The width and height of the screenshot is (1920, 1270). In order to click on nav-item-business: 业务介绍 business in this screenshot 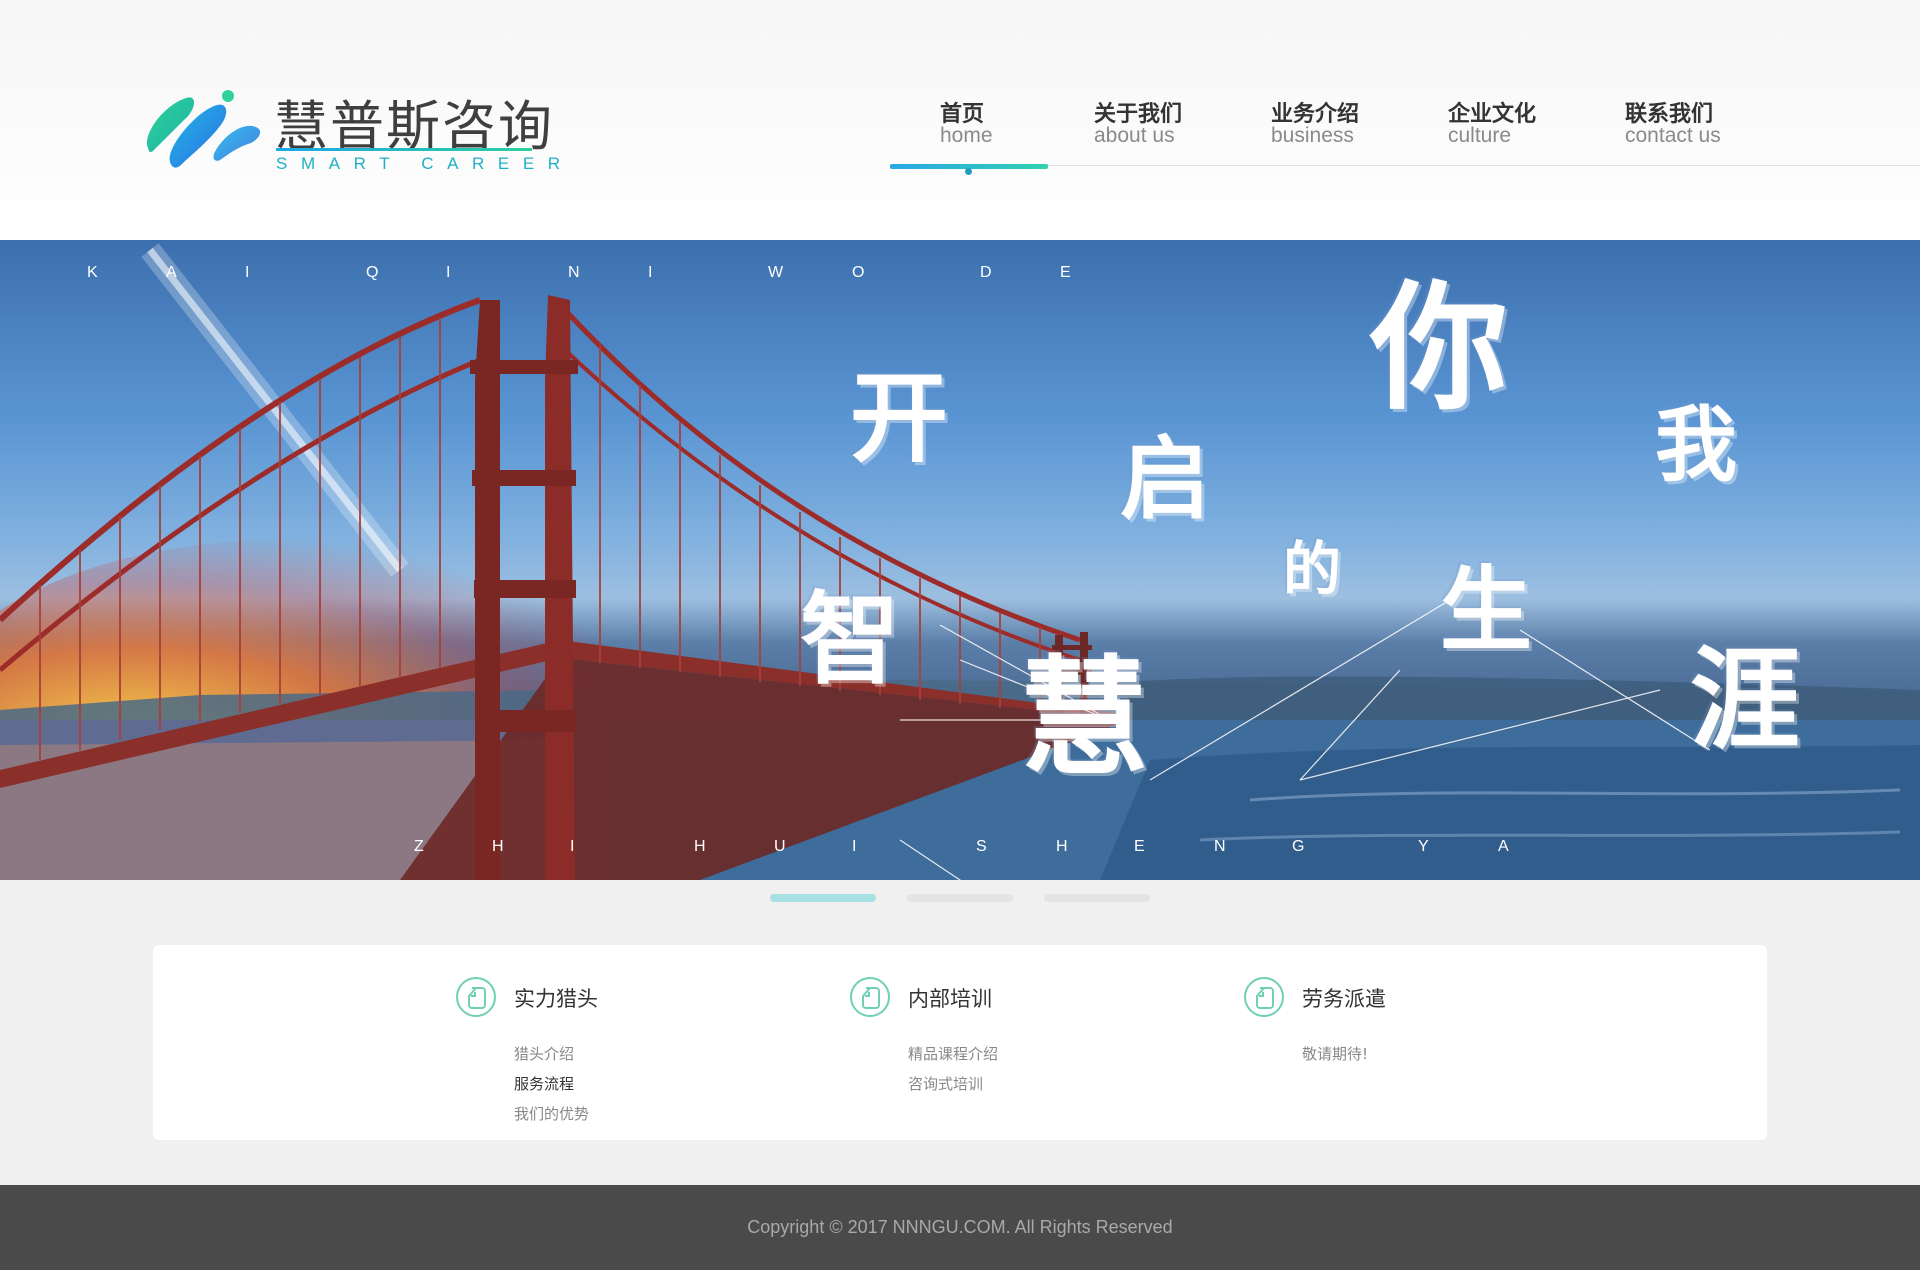, I will do `click(1310, 128)`.